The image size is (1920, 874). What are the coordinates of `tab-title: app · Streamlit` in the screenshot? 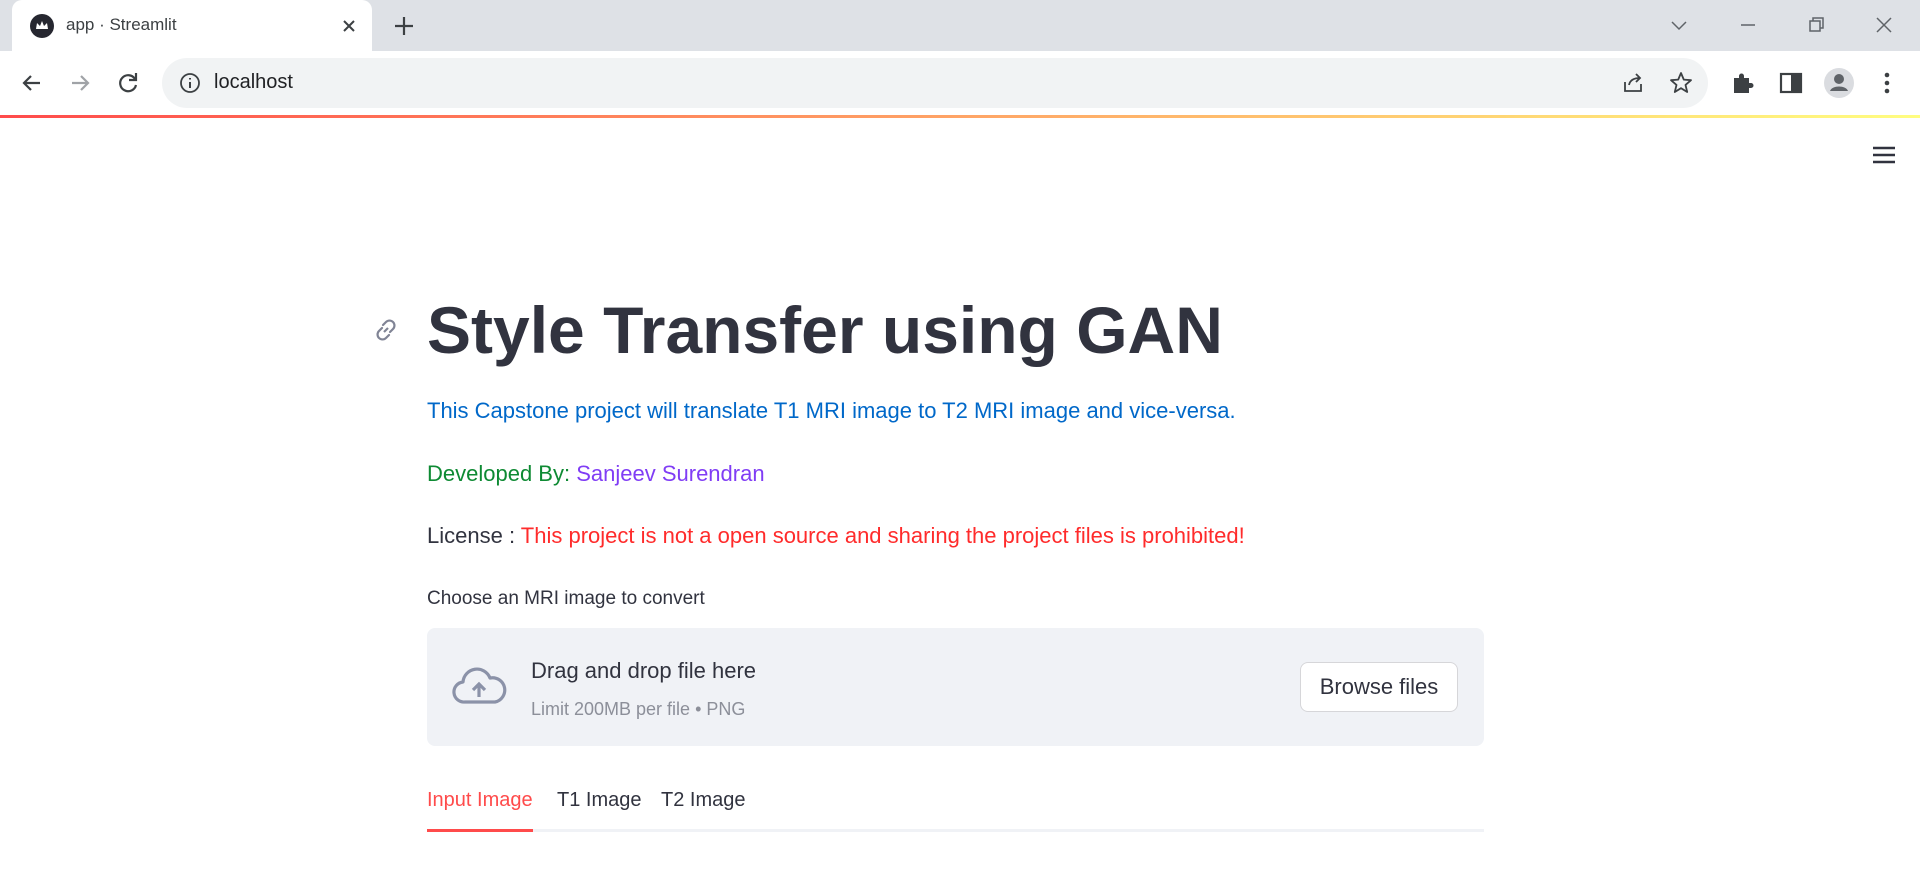 It's located at (121, 24).